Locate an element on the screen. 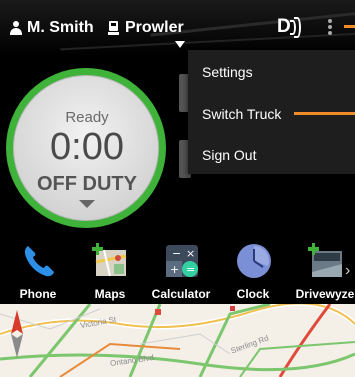 The image size is (355, 377). duty-timer: 0:00 is located at coordinates (87, 147).